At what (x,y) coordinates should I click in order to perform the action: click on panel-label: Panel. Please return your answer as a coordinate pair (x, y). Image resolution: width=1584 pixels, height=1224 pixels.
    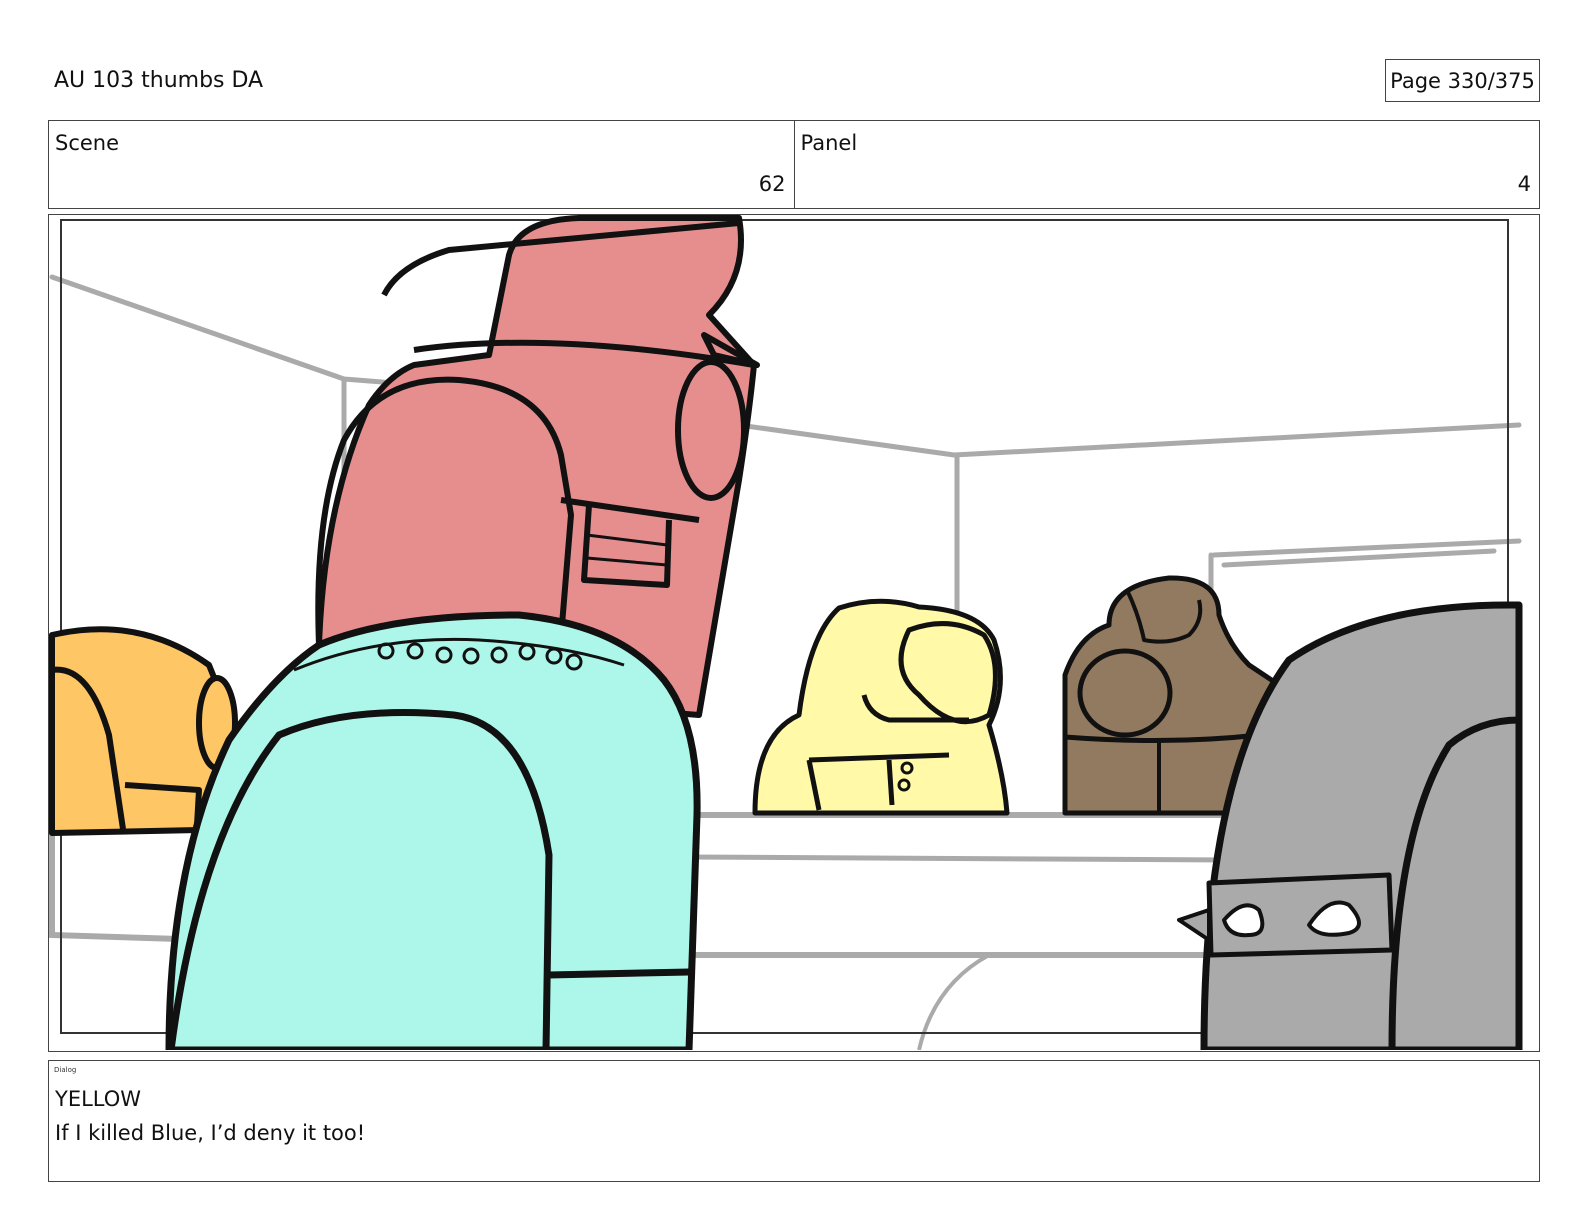
    Looking at the image, I should click on (829, 143).